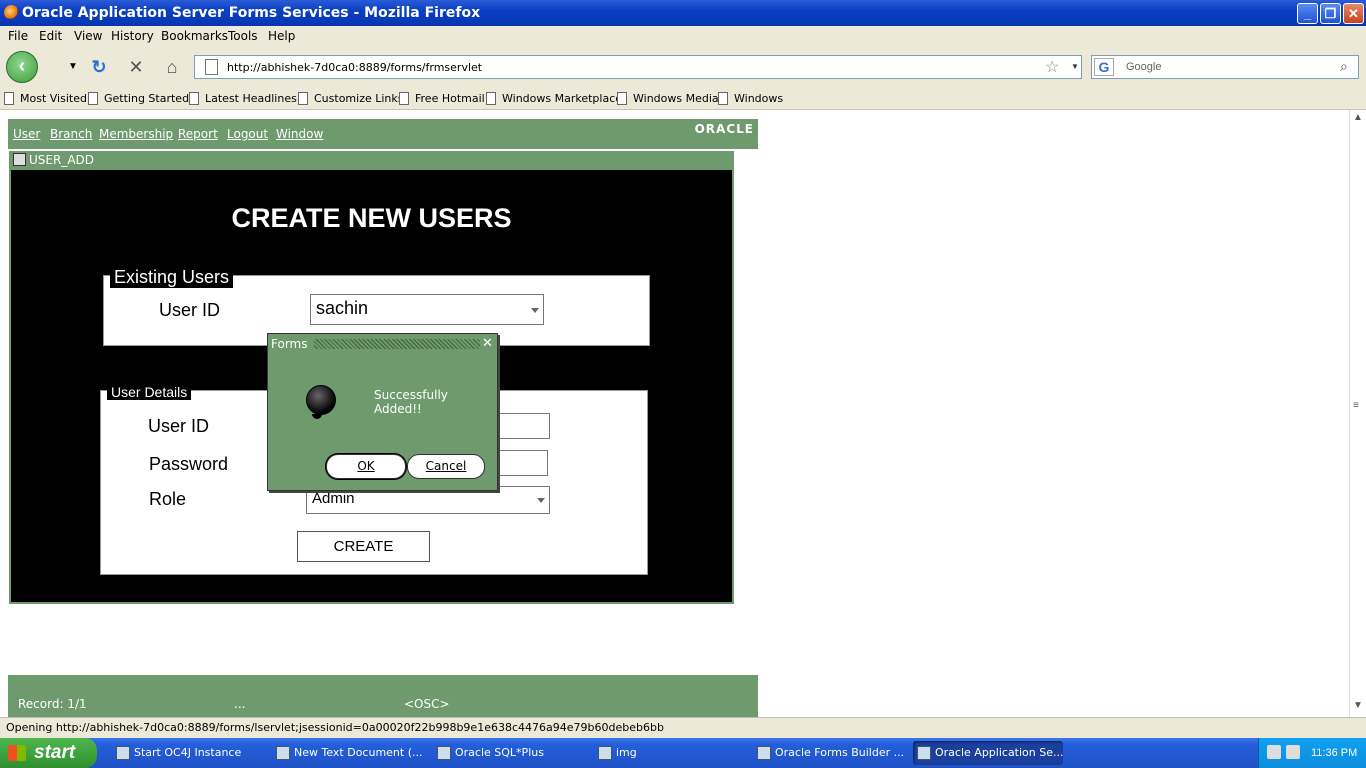 The width and height of the screenshot is (1366, 768). What do you see at coordinates (299, 134) in the screenshot?
I see `applet-menu-window: Window` at bounding box center [299, 134].